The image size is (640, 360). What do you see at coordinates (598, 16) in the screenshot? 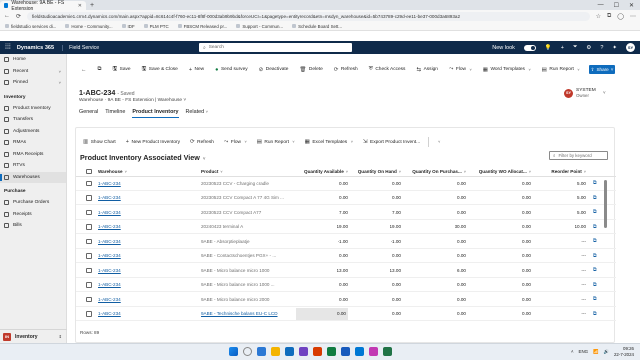
I see `favorite-star-icon: ☆` at bounding box center [598, 16].